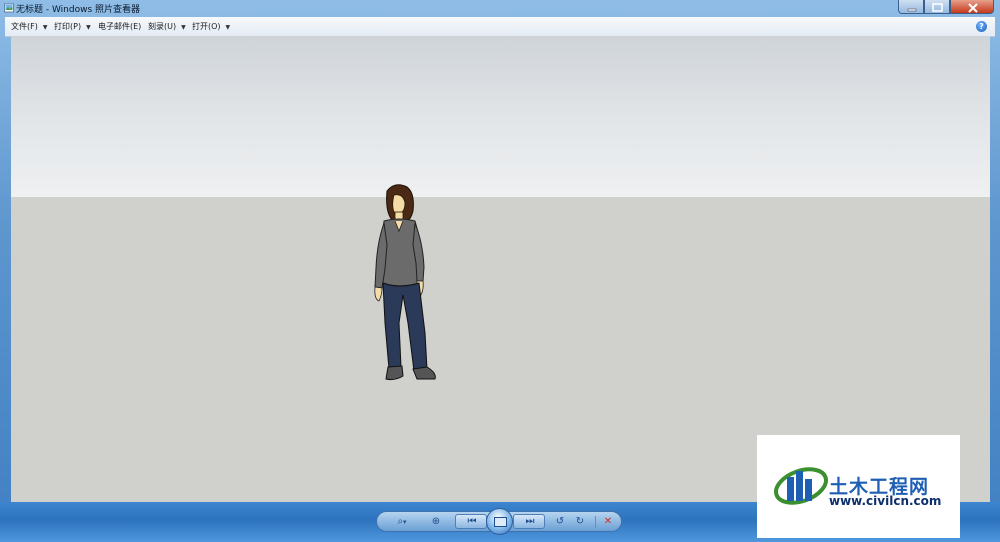 This screenshot has width=1000, height=542. I want to click on rotate-counterclockwise-button: ↺, so click(560, 522).